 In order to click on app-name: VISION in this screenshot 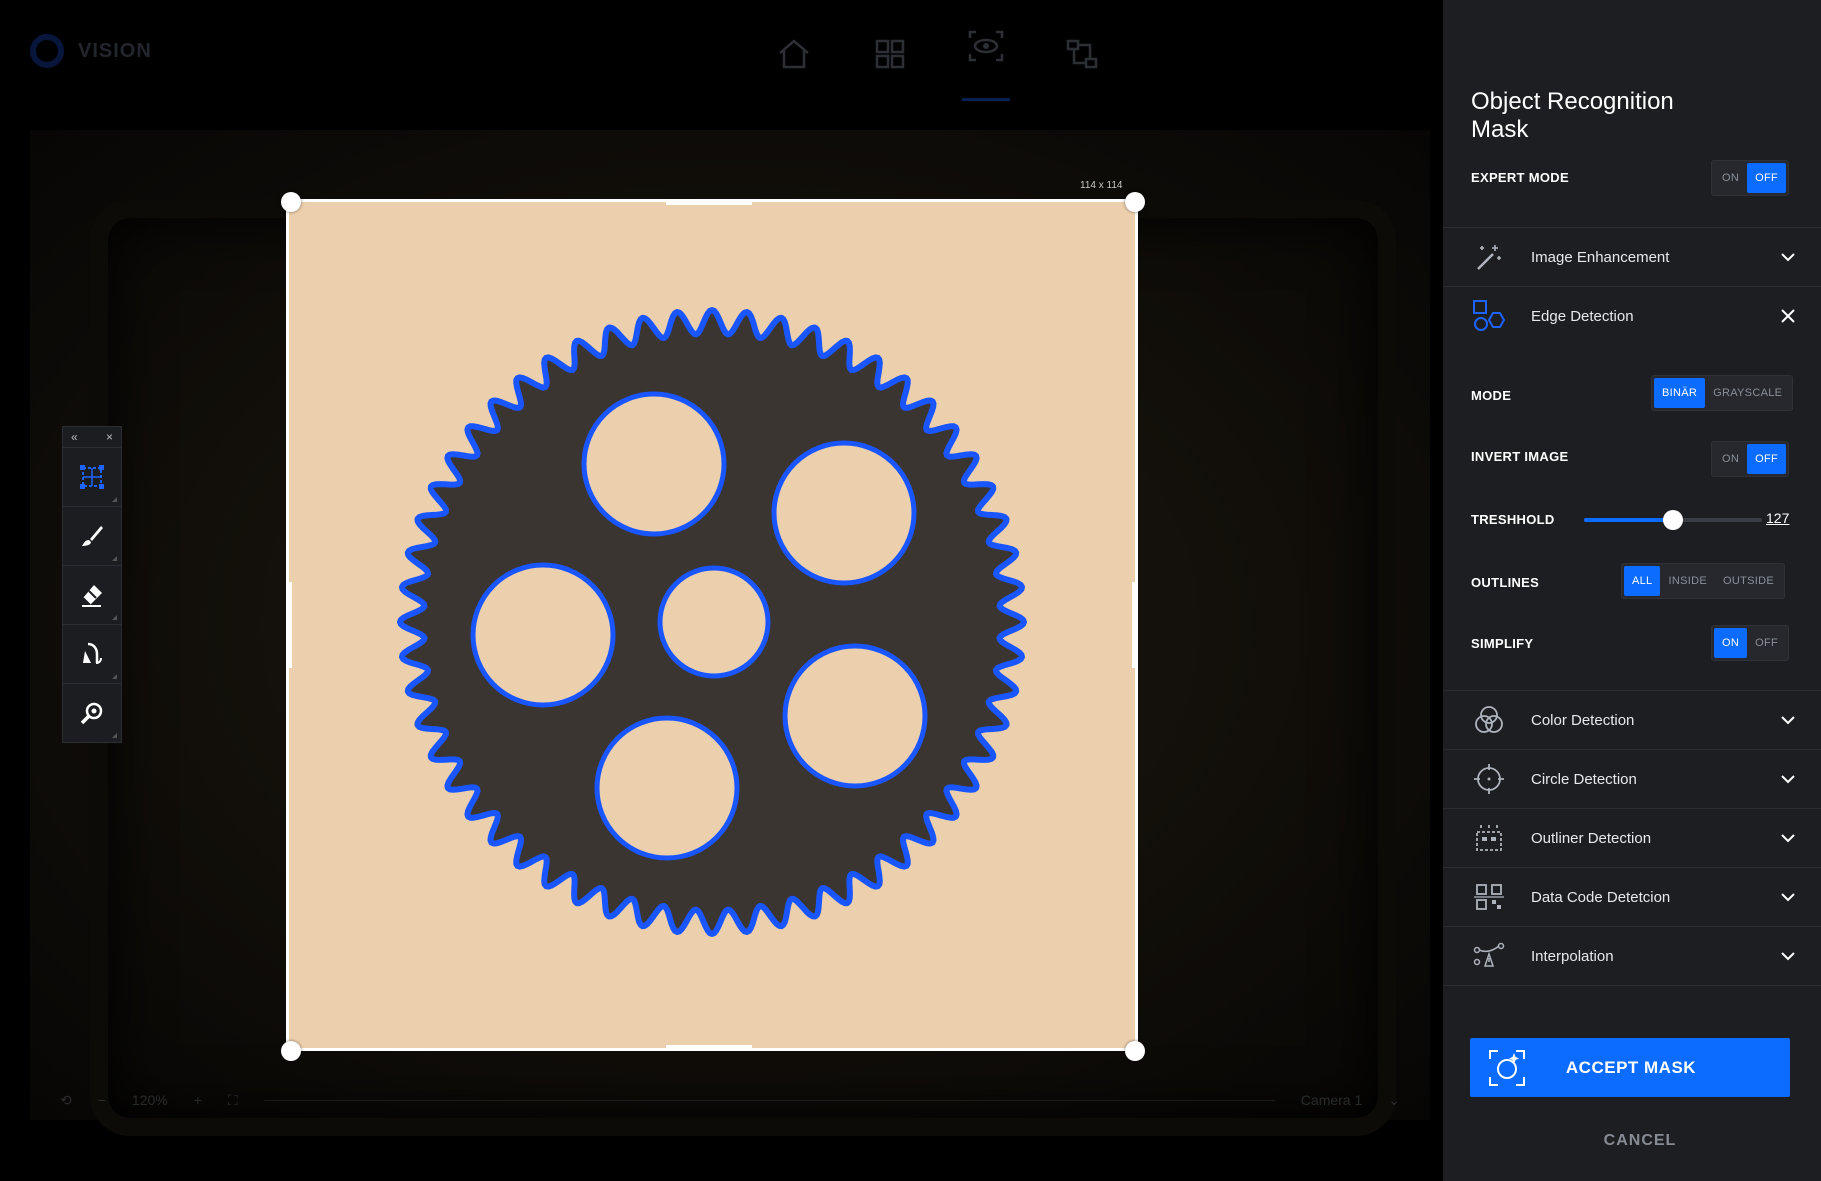, I will do `click(115, 50)`.